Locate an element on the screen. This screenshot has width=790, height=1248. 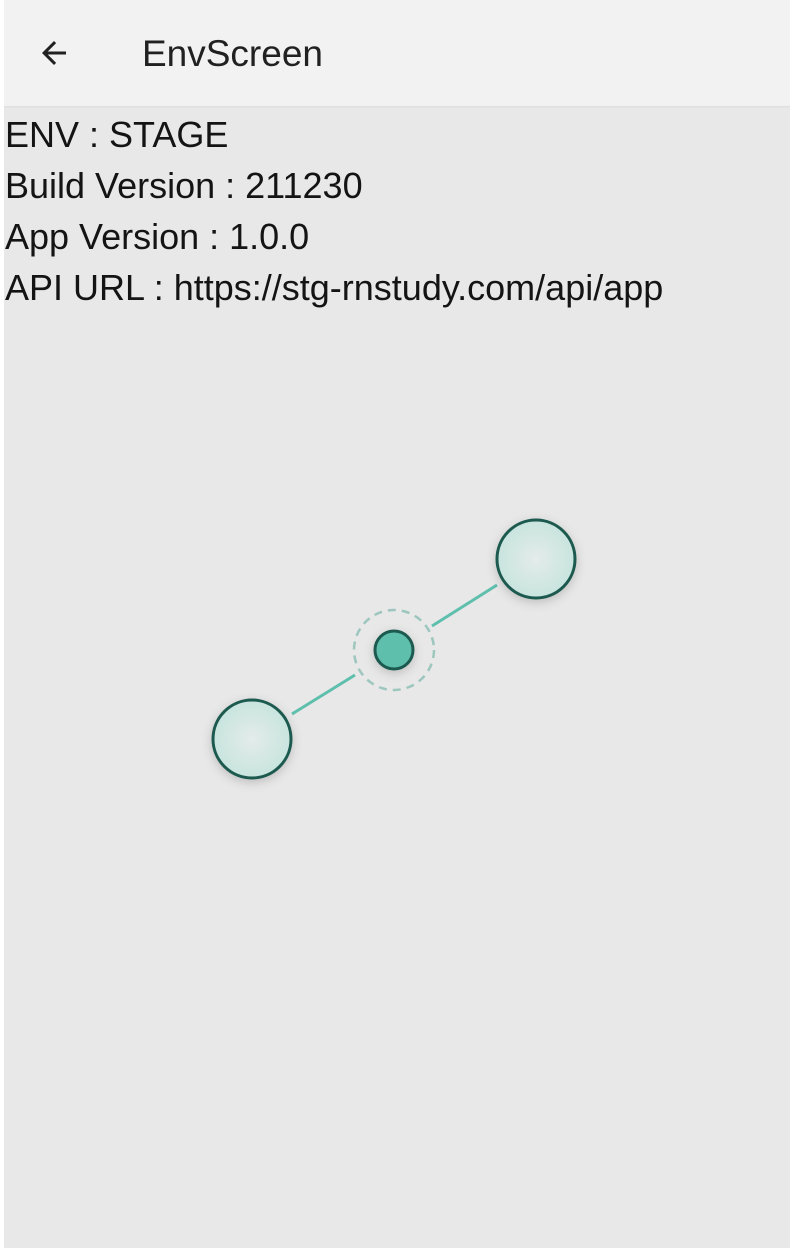
pinch-zoom-overlay is located at coordinates (394, 649).